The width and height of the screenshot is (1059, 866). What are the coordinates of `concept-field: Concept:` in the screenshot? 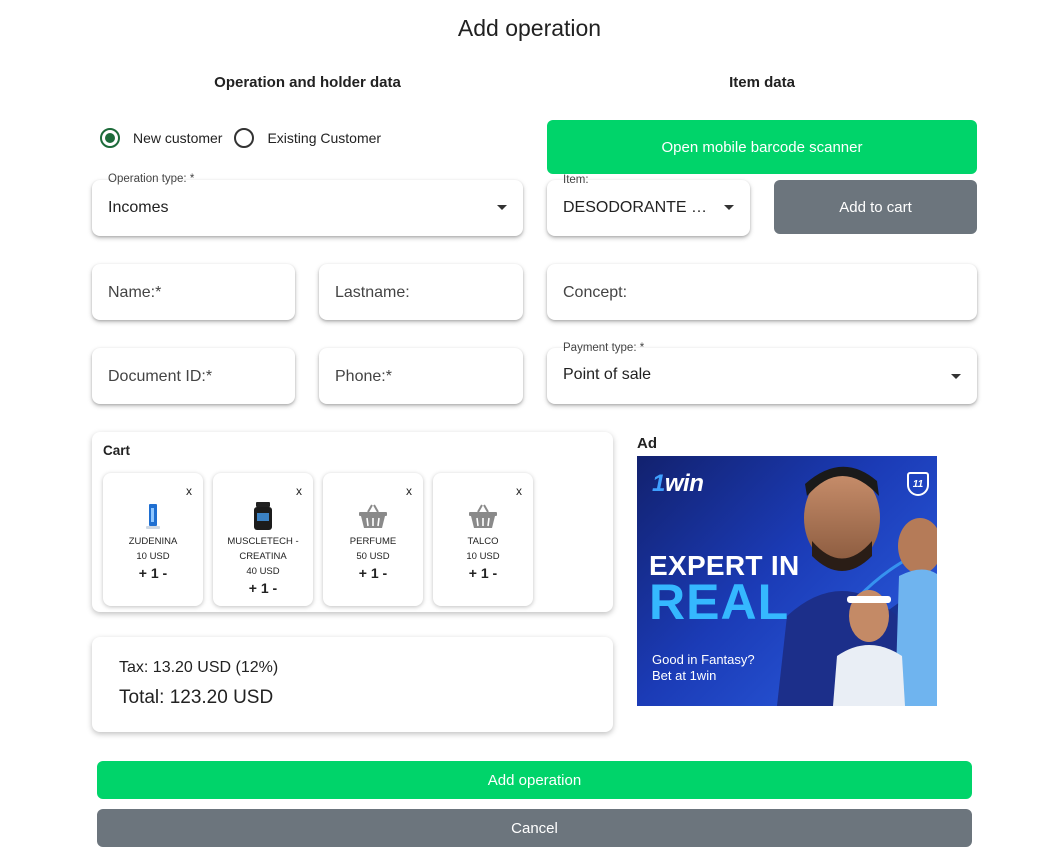 It's located at (762, 292).